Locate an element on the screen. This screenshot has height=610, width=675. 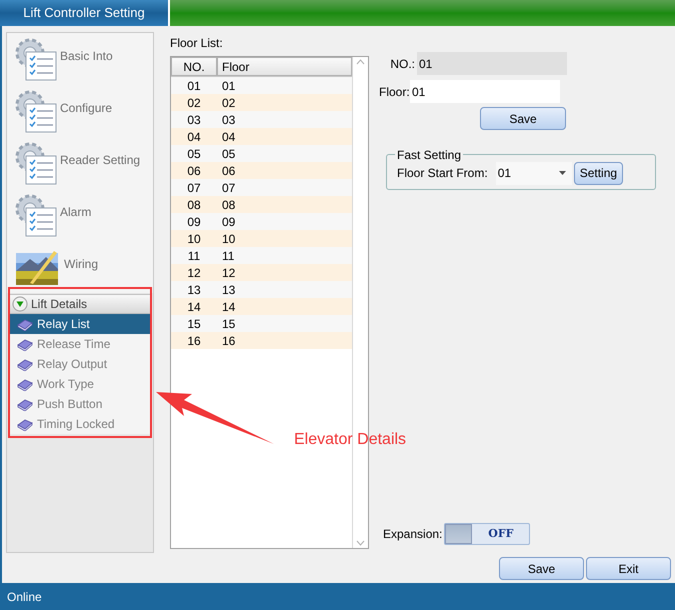
save-button: Save is located at coordinates (523, 118).